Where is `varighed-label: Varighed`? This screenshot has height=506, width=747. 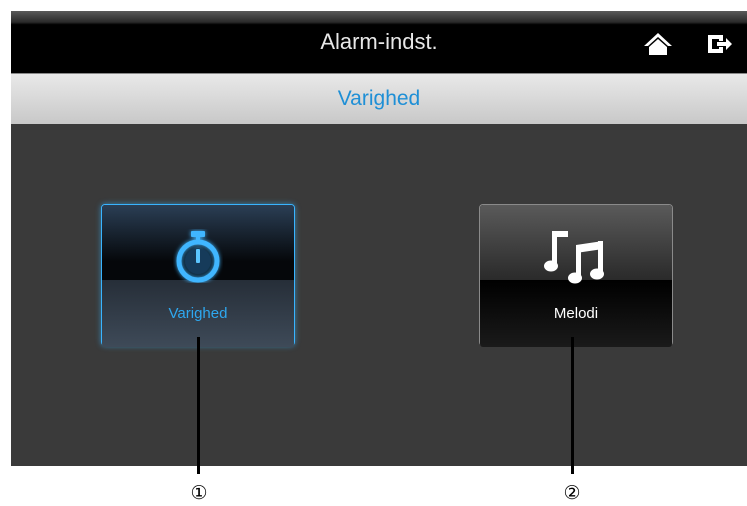
varighed-label: Varighed is located at coordinates (198, 313).